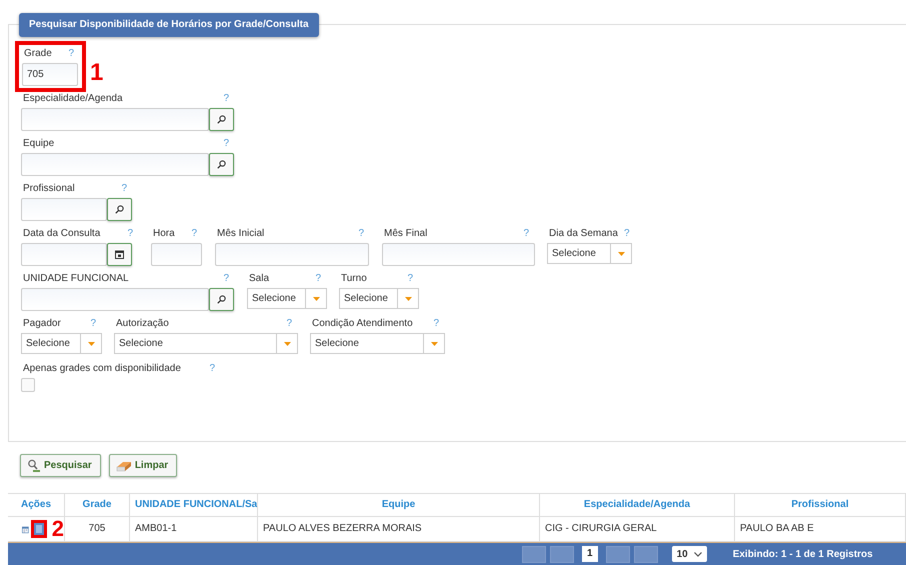 This screenshot has width=906, height=565. What do you see at coordinates (820, 505) in the screenshot?
I see `column-header: Profissional` at bounding box center [820, 505].